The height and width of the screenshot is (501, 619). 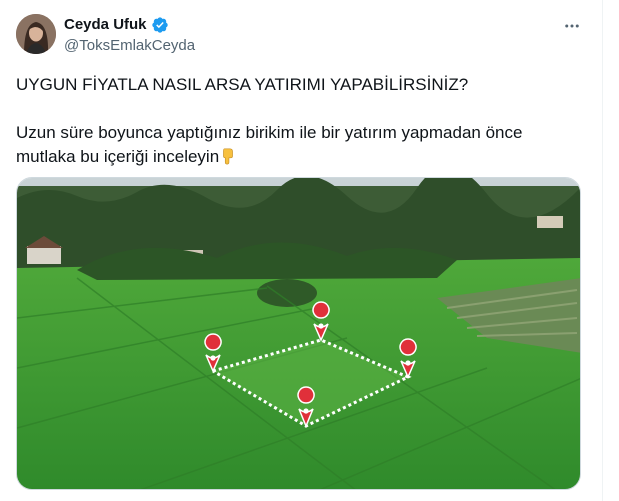 I want to click on author-row: Ceyda Ufuk, so click(x=116, y=25).